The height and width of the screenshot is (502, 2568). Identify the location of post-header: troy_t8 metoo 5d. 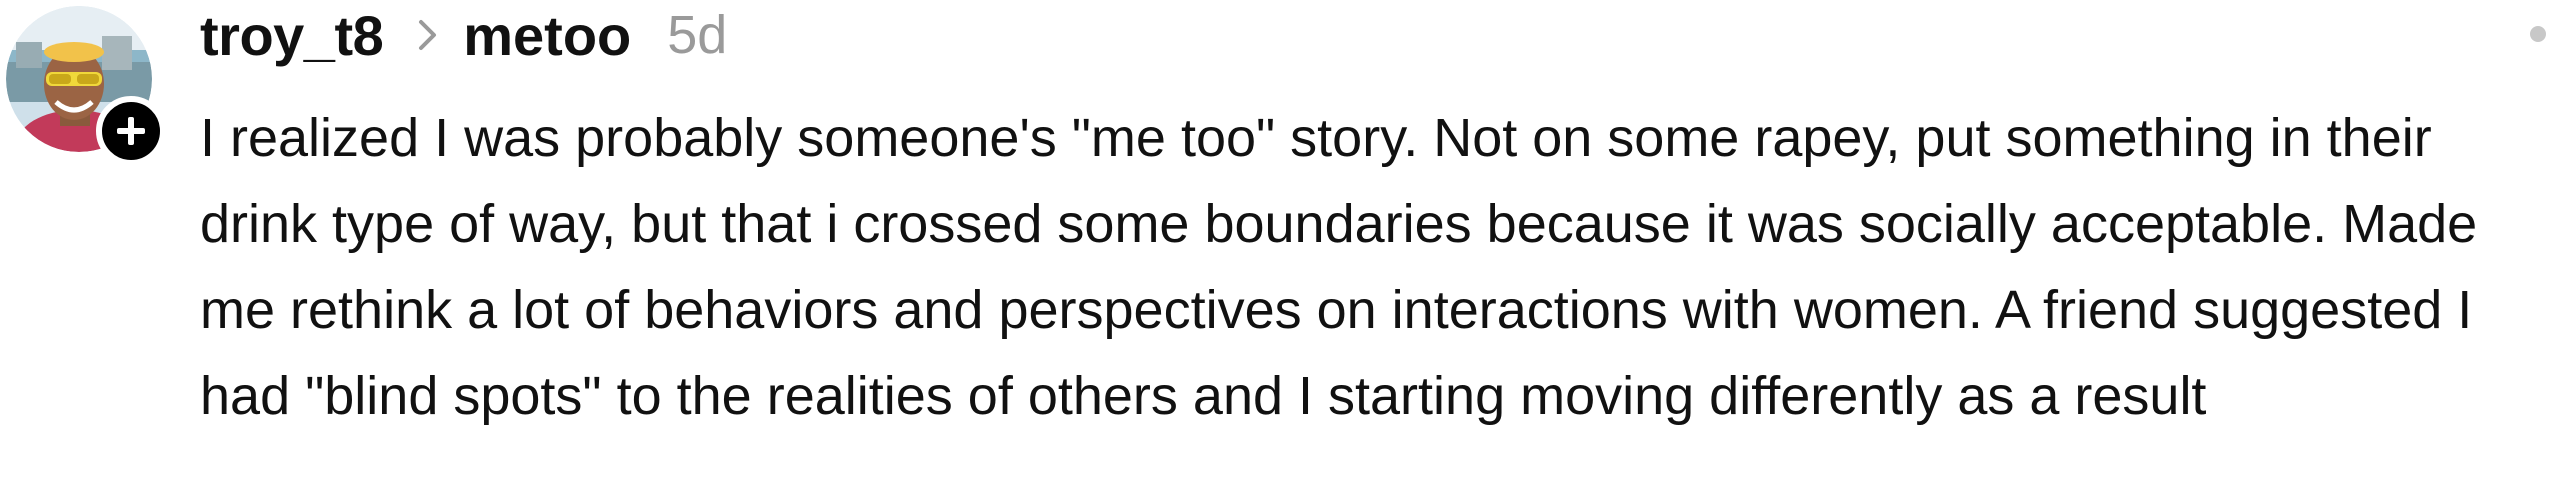
(463, 35).